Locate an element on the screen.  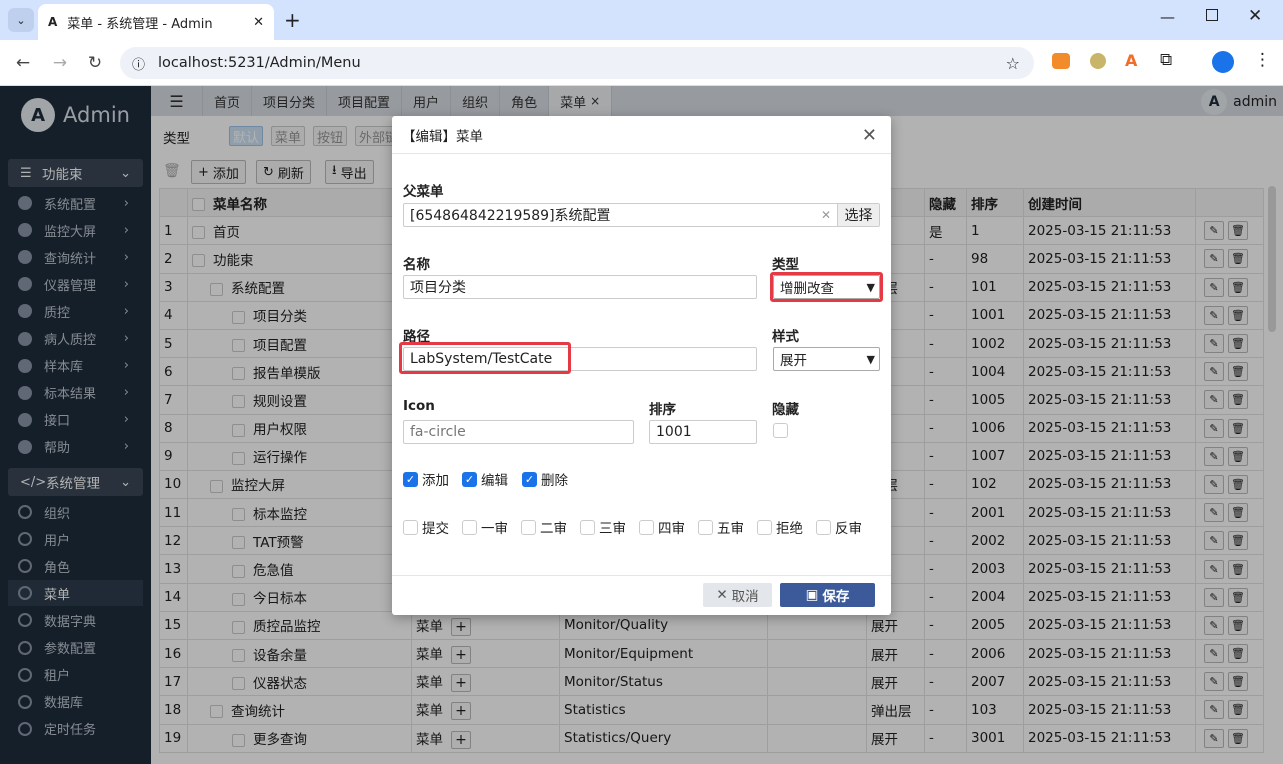
metamask-extension-icon is located at coordinates (1061, 61).